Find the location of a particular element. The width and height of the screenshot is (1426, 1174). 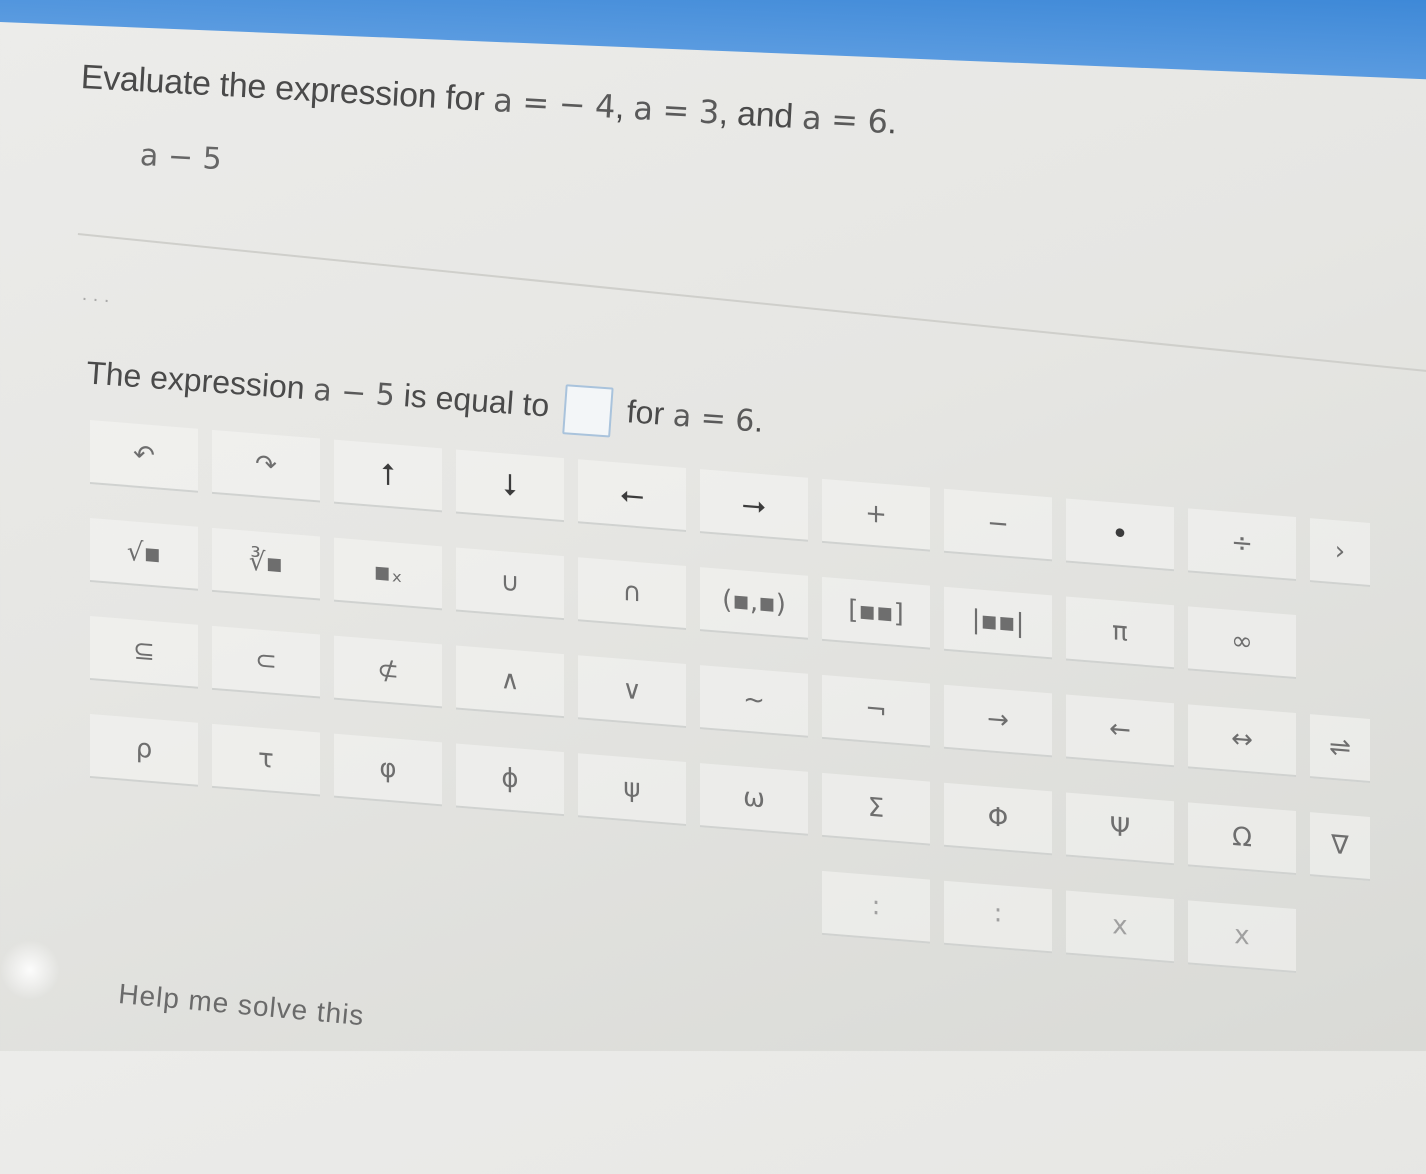

divide-key: ÷ is located at coordinates (1242, 545).